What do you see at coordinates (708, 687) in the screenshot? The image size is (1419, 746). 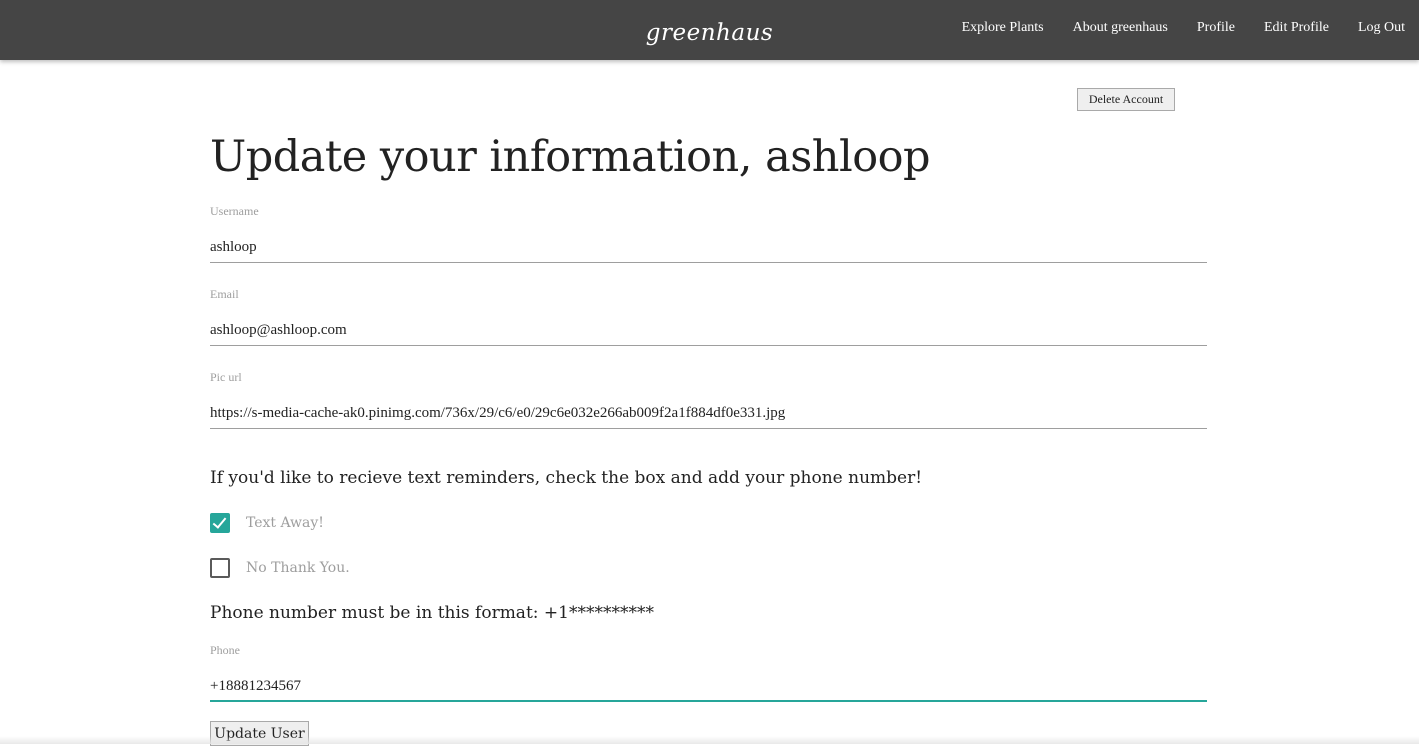 I see `phone-input` at bounding box center [708, 687].